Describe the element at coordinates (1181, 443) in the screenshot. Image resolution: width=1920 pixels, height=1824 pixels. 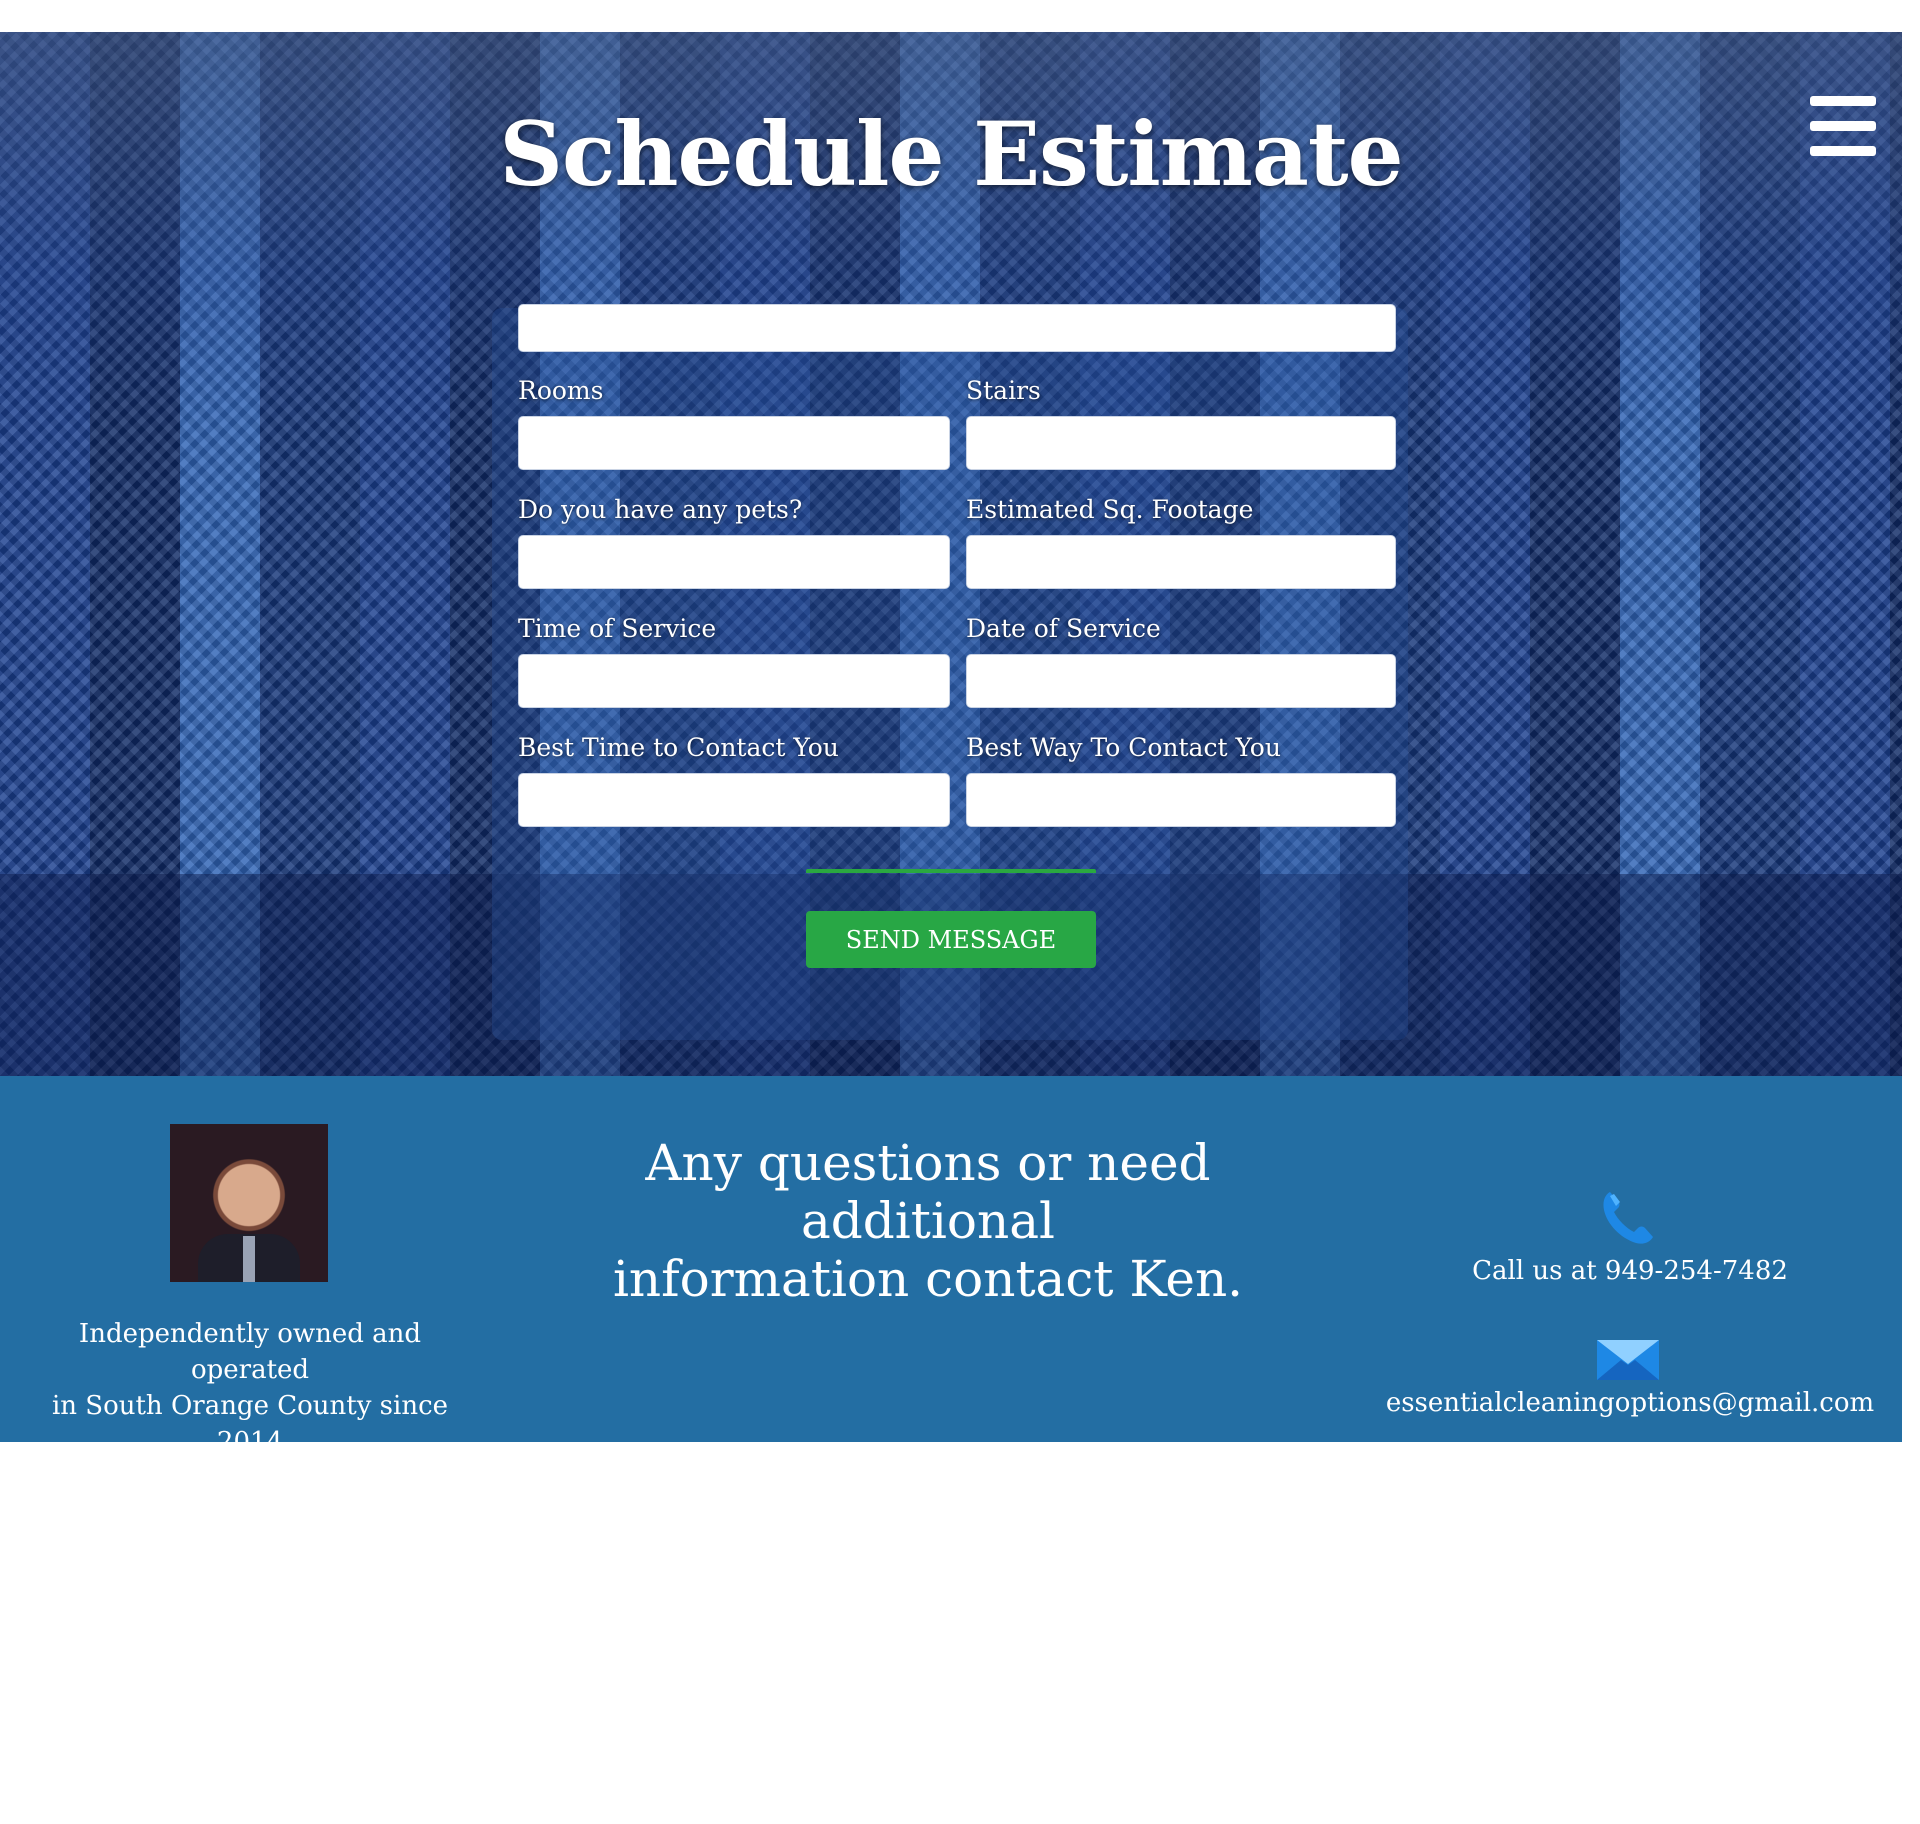
I see `stairs-input` at that location.